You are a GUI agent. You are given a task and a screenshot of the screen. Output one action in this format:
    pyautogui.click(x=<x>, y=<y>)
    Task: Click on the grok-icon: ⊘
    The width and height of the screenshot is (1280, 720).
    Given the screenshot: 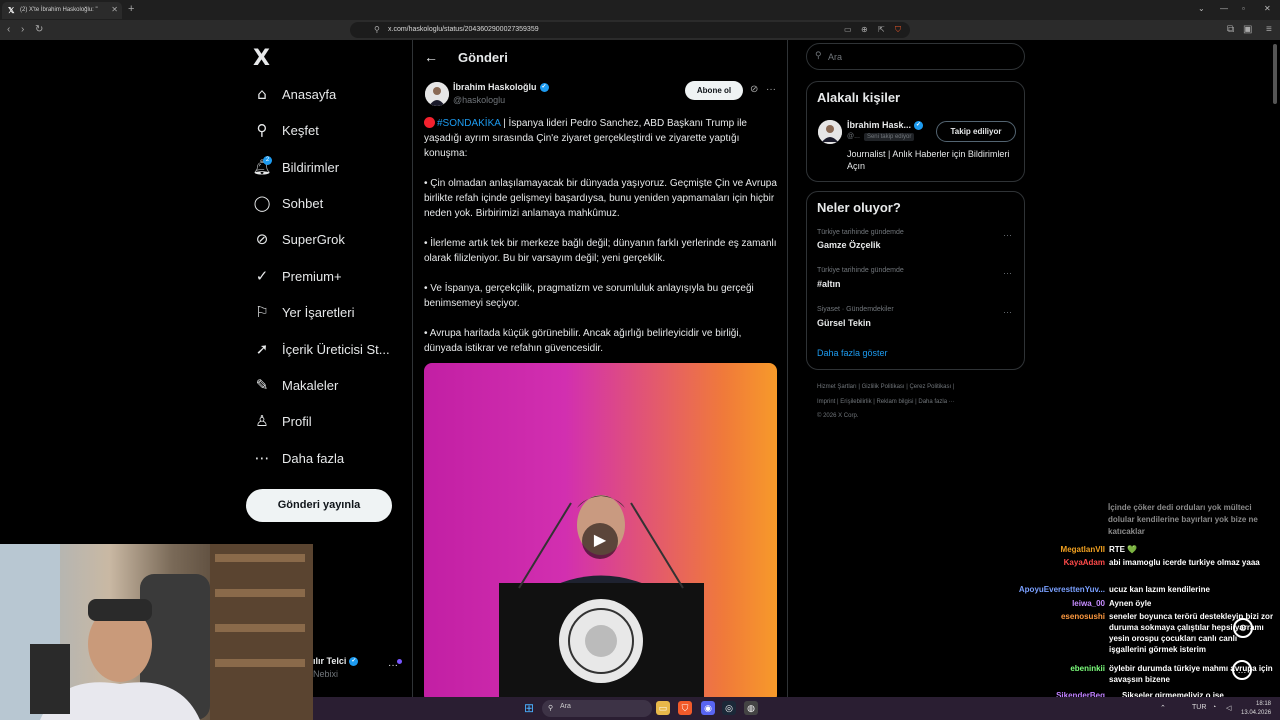 What is the action you would take?
    pyautogui.click(x=754, y=89)
    